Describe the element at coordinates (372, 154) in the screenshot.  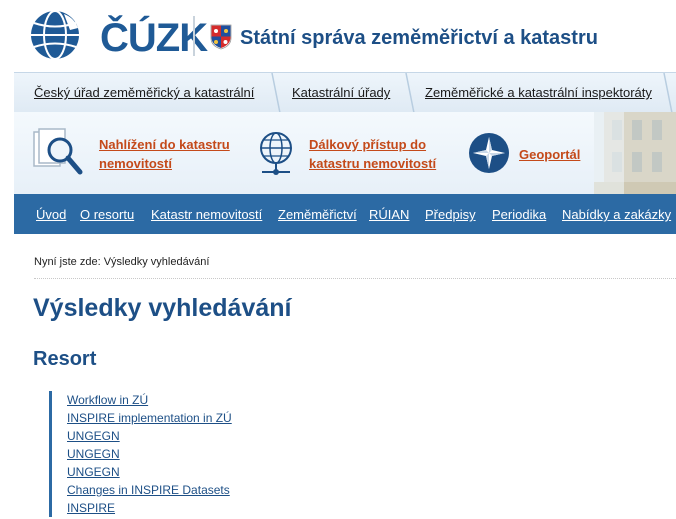
I see `link-dalkovy-pristup: Dálkový přístup do katastru nemovitostí` at that location.